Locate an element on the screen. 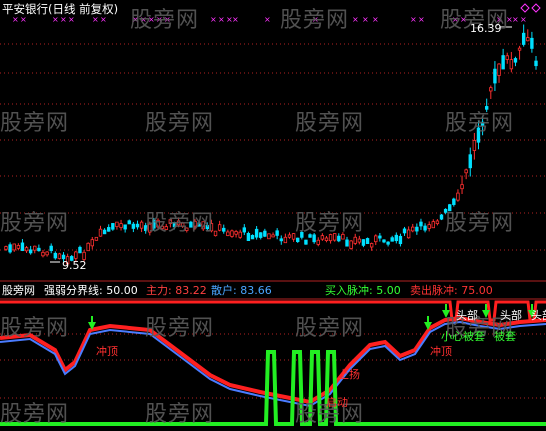  high-price-label: 16.39 is located at coordinates (486, 28).